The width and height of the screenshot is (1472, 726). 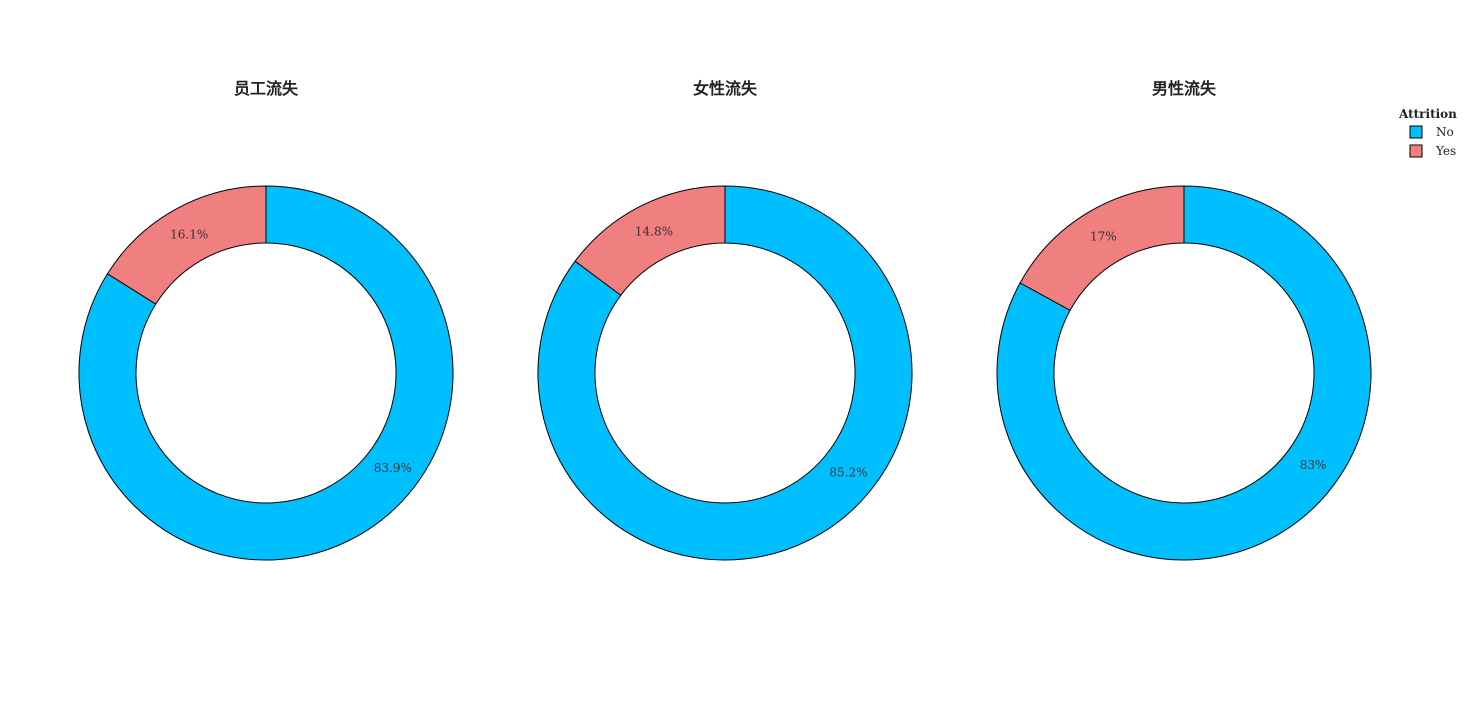 What do you see at coordinates (1445, 151) in the screenshot?
I see `legend-label-yes: Yes` at bounding box center [1445, 151].